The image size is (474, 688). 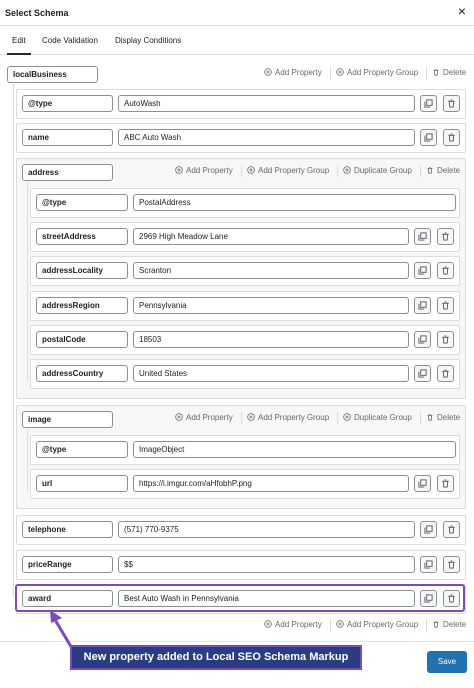 What do you see at coordinates (67, 172) in the screenshot?
I see `group-key-field: address` at bounding box center [67, 172].